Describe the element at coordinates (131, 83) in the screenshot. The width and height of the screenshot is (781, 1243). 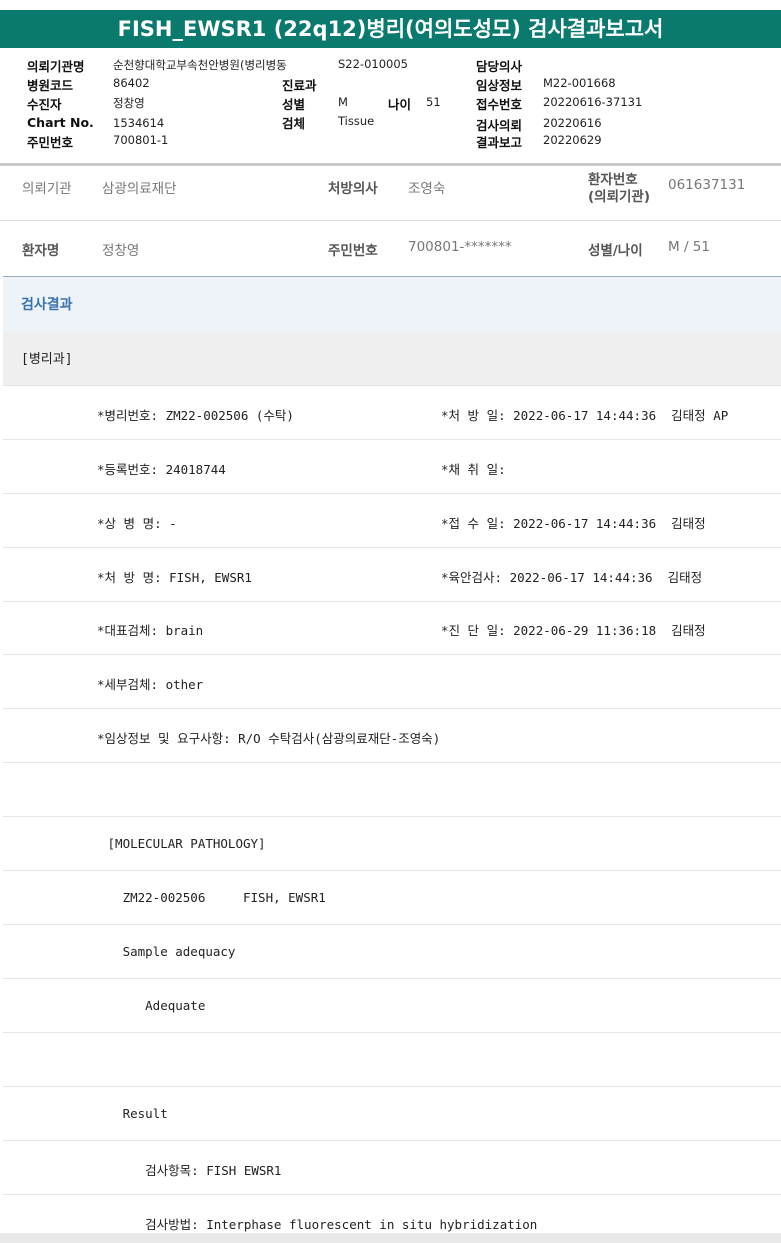
I see `hospital-code-value: 86402` at that location.